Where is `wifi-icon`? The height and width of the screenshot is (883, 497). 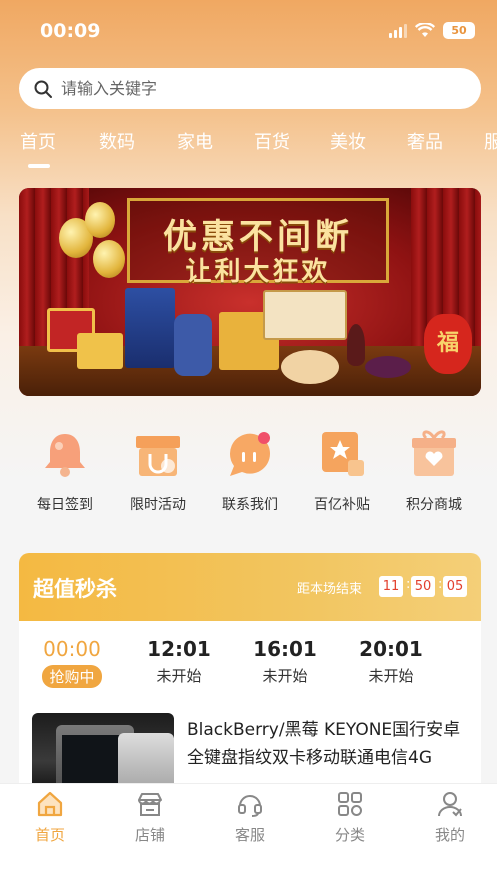 wifi-icon is located at coordinates (425, 30).